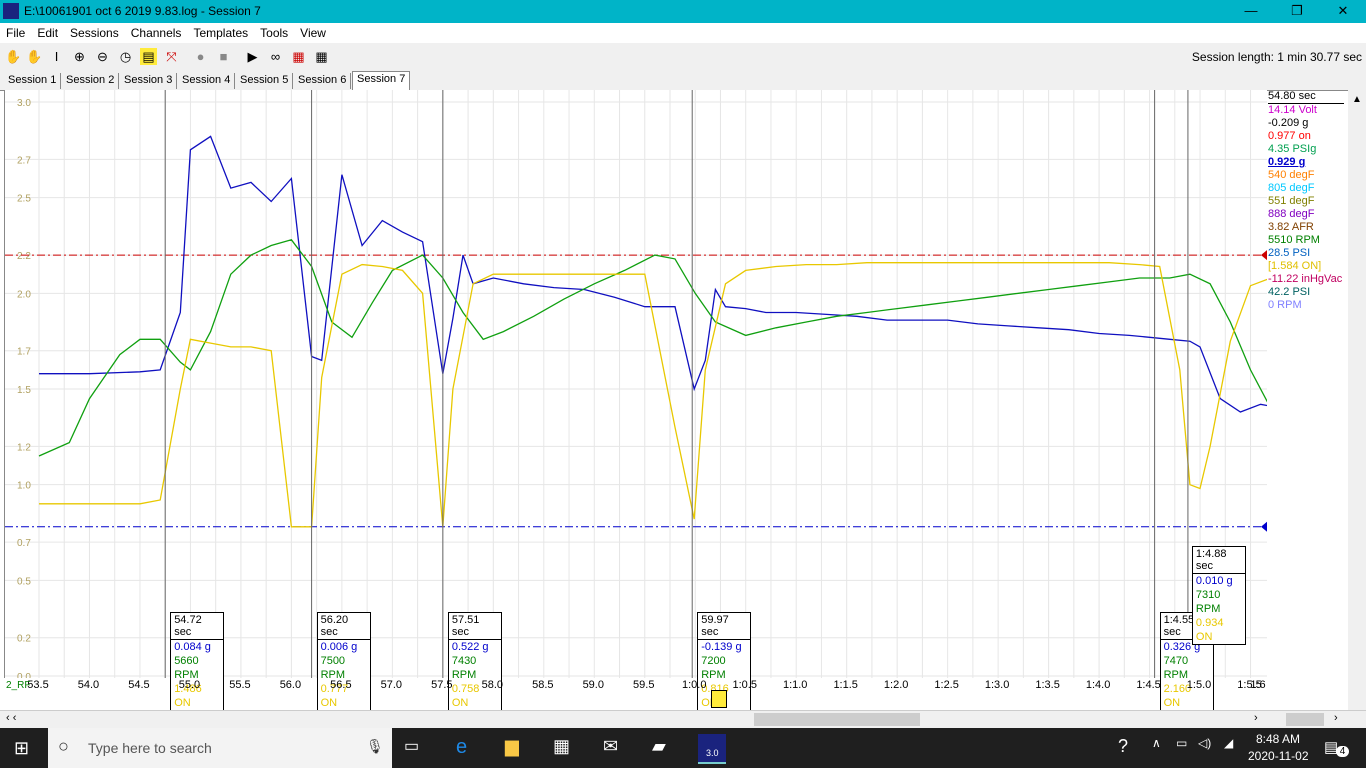  I want to click on x-tick-label: 1:4.5, so click(1148, 685).